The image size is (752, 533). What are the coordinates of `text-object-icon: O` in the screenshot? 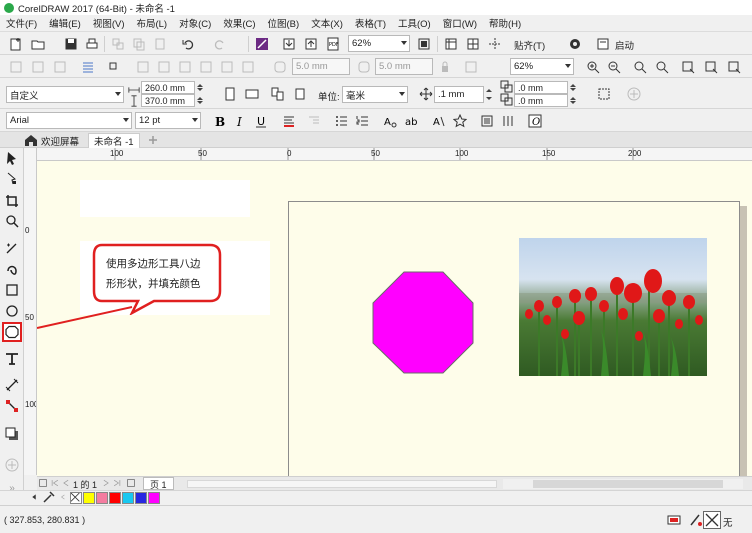 It's located at (535, 121).